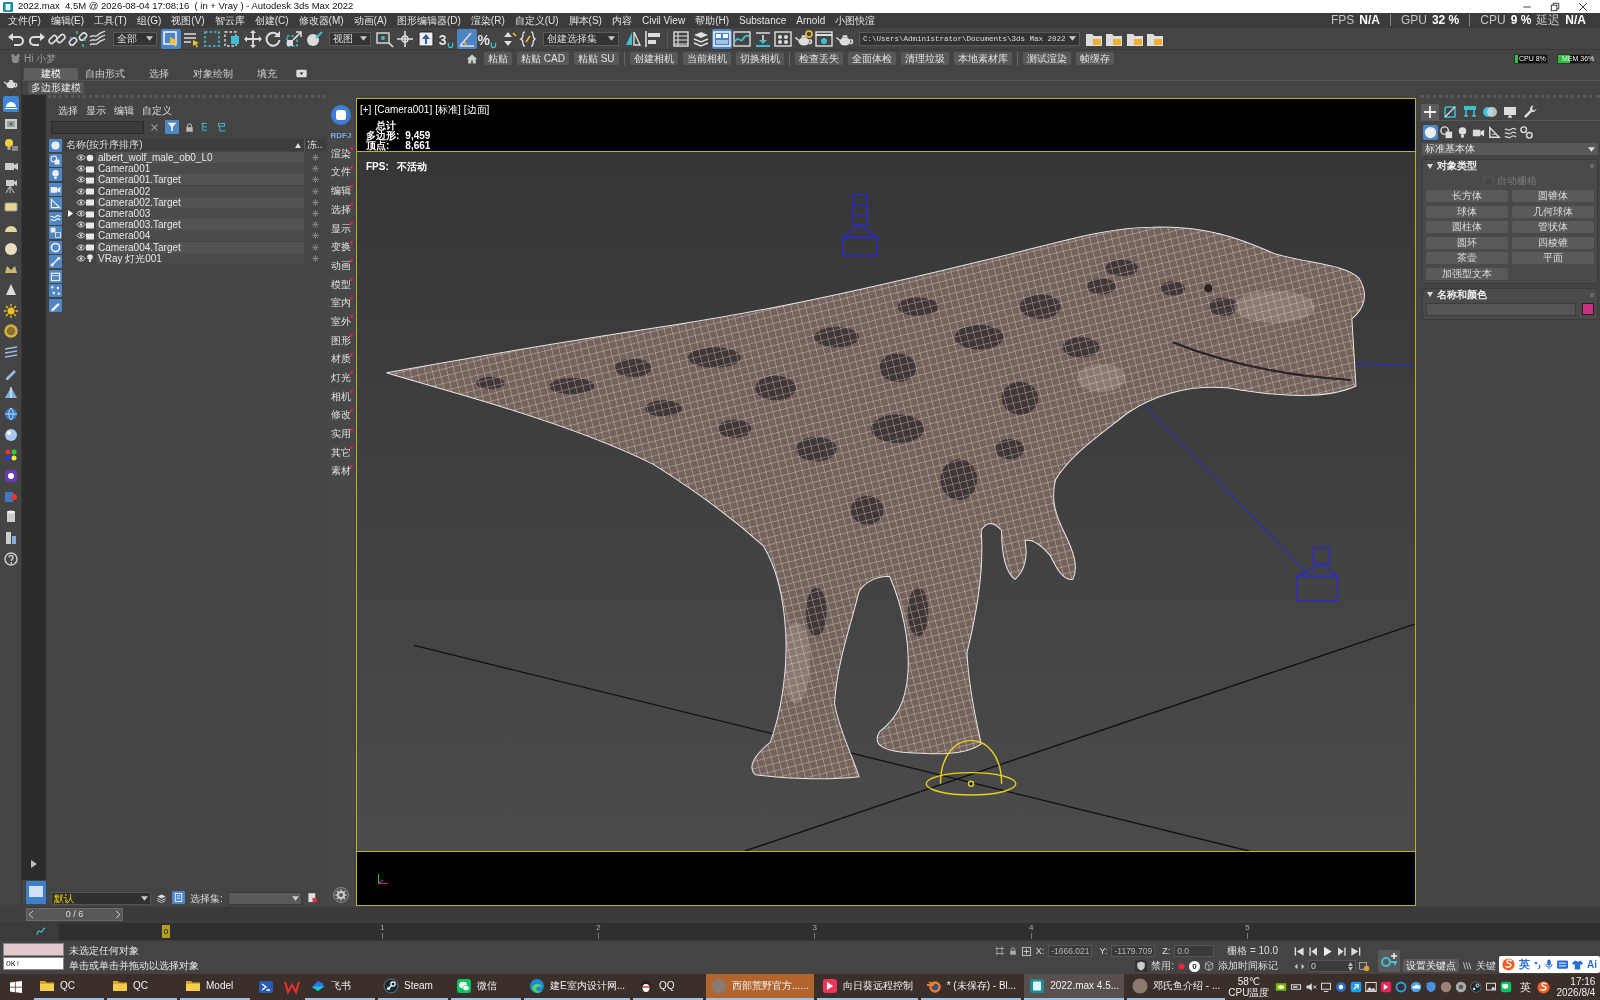 The height and width of the screenshot is (1000, 1600). Describe the element at coordinates (110, 20) in the screenshot. I see `menu-item: 工具(T)` at that location.